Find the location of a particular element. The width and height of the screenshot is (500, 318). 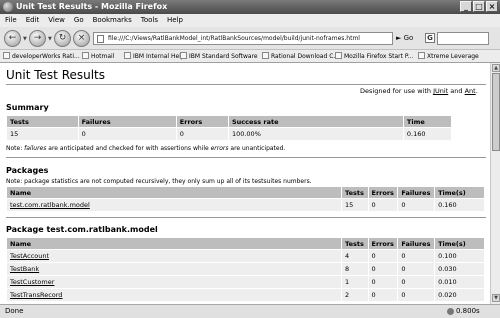

maximize-button: □ is located at coordinates (479, 6).